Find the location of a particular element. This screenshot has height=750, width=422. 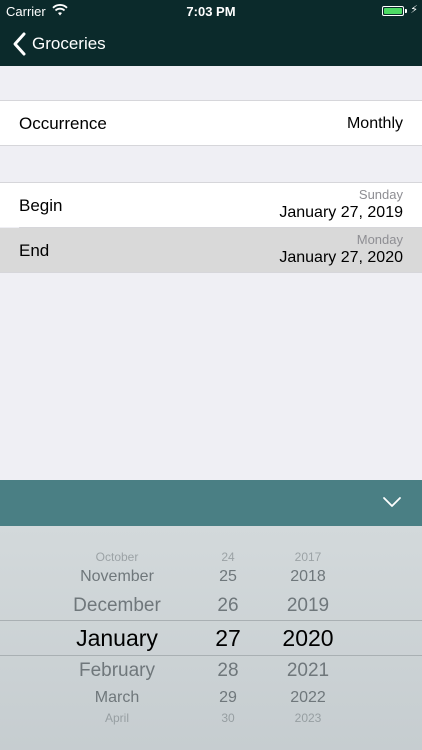

charging-bolt-icon: ⚡ is located at coordinates (414, 10).